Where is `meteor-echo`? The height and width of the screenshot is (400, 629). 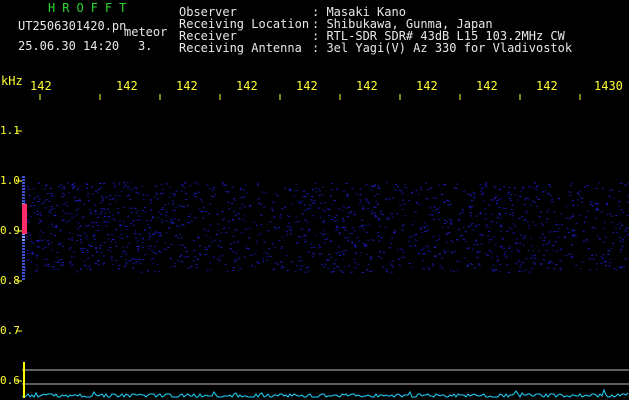
meteor-echo is located at coordinates (24, 219).